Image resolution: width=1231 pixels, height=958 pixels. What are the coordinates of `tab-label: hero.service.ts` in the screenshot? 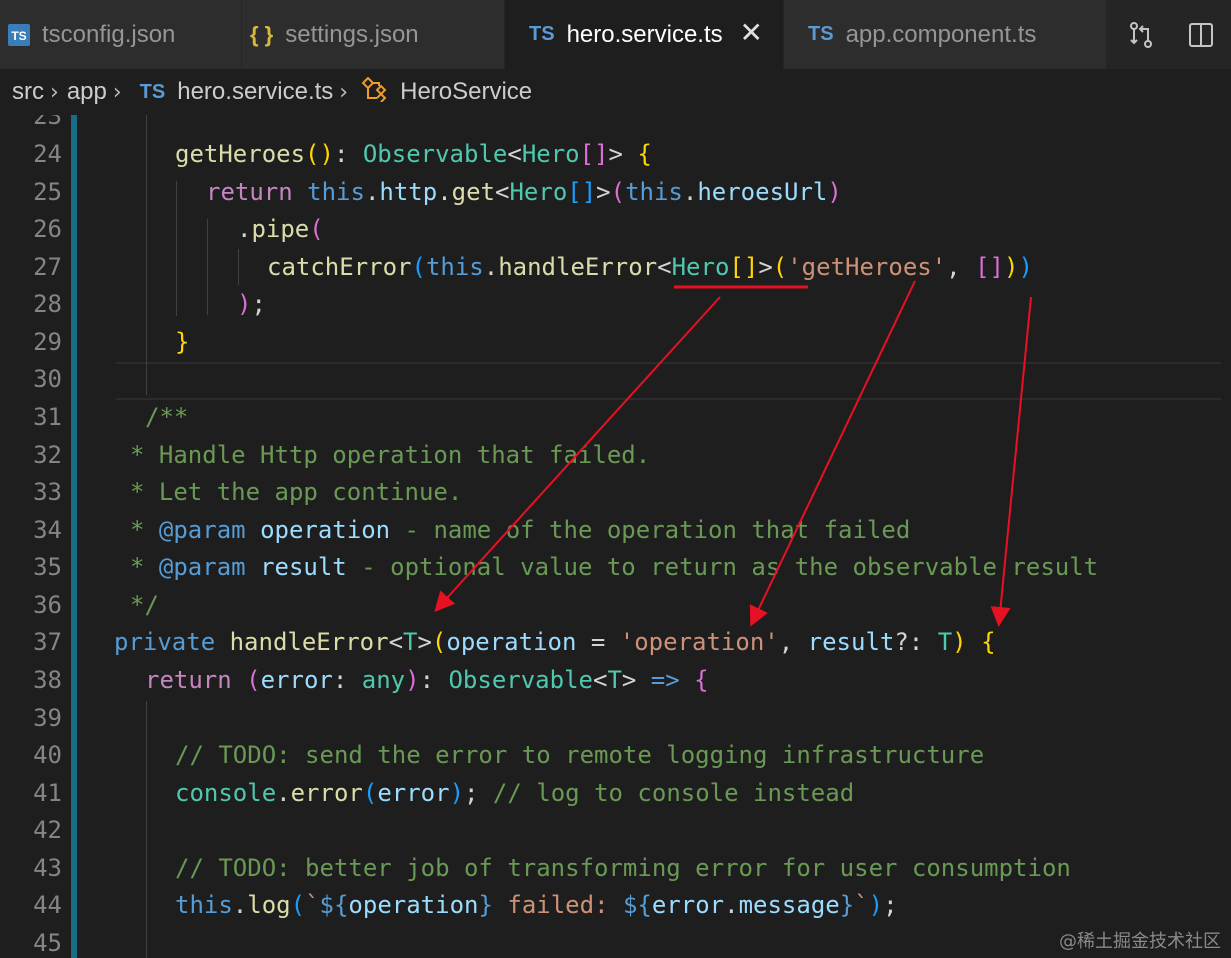 It's located at (644, 34).